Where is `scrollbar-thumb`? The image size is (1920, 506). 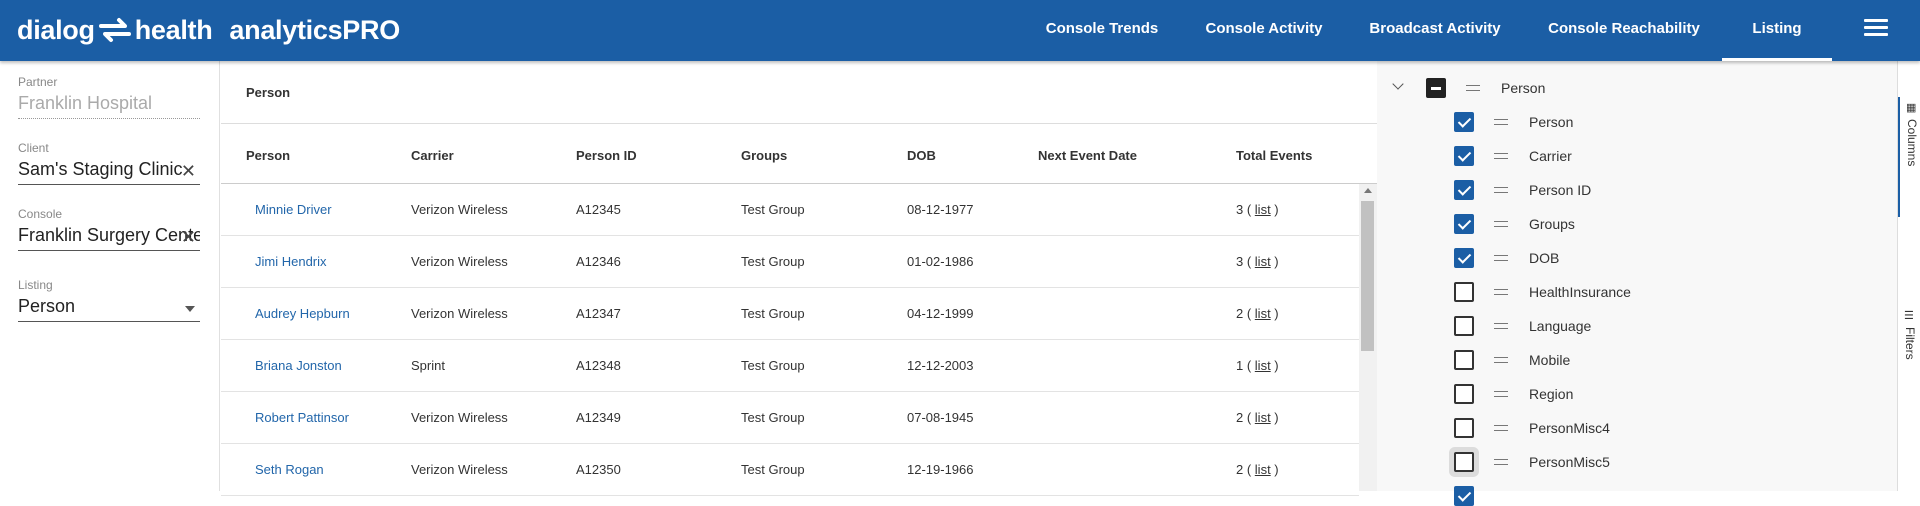
scrollbar-thumb is located at coordinates (1367, 276).